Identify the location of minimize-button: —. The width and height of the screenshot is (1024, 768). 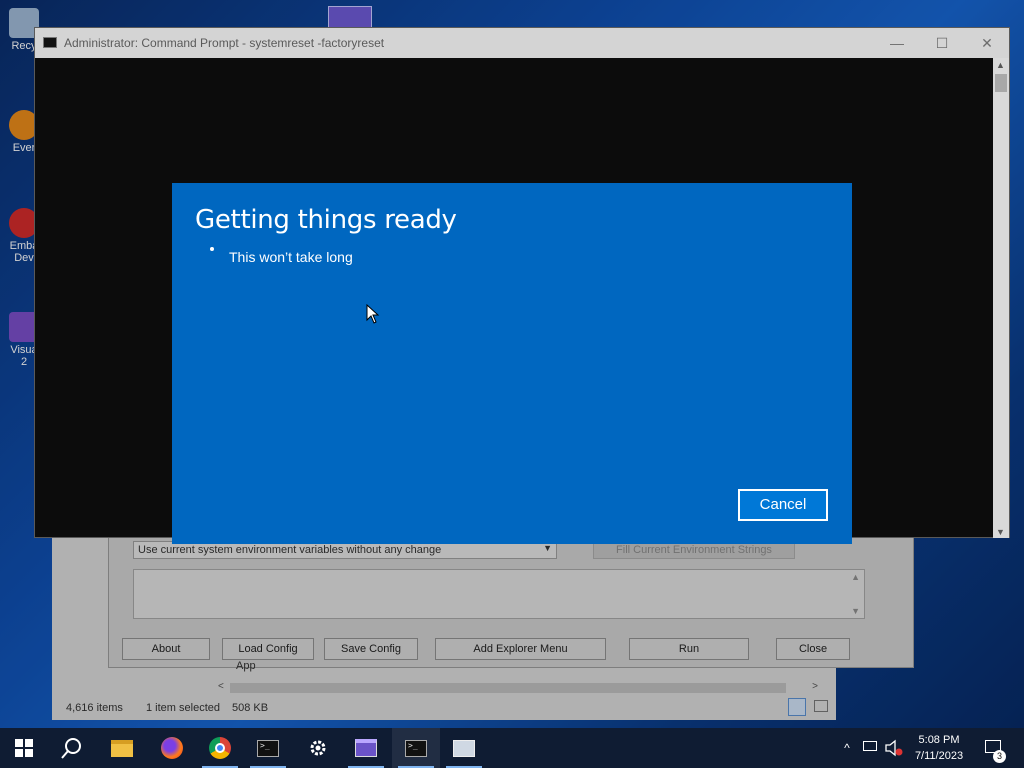
(897, 43).